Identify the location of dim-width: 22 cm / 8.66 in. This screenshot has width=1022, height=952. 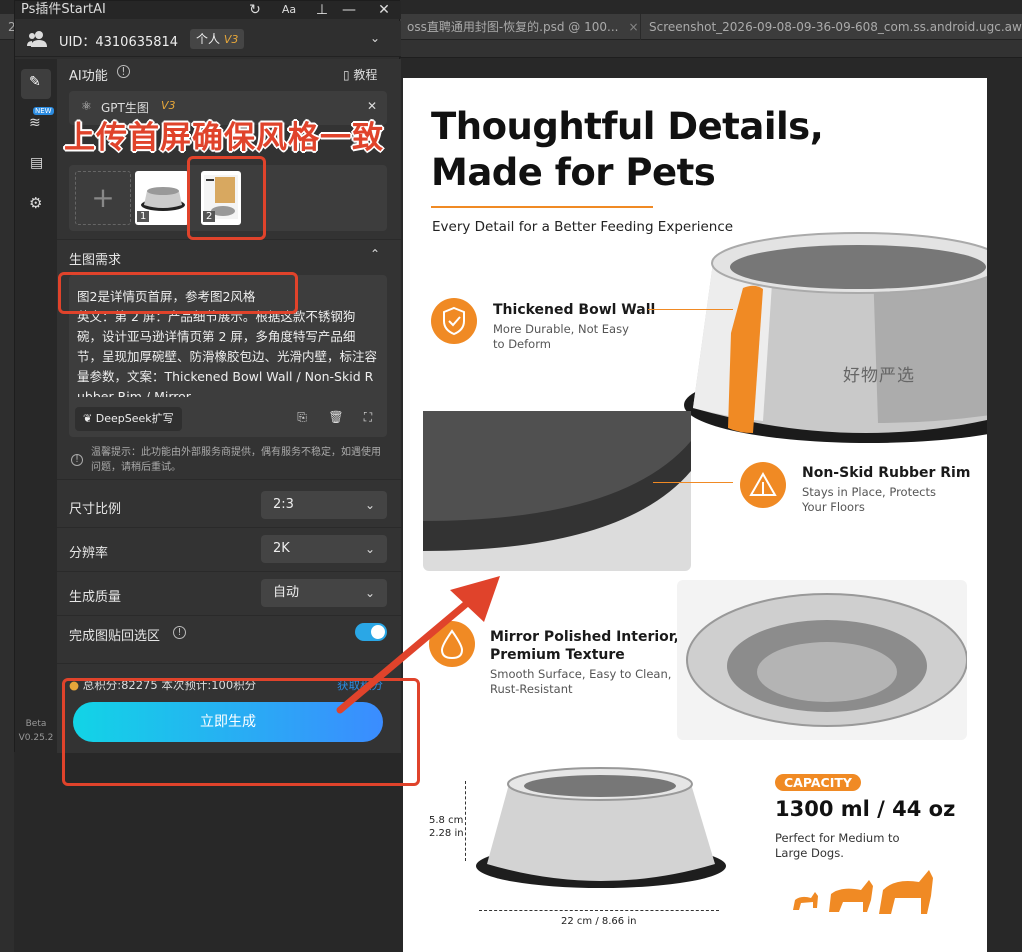
(599, 921).